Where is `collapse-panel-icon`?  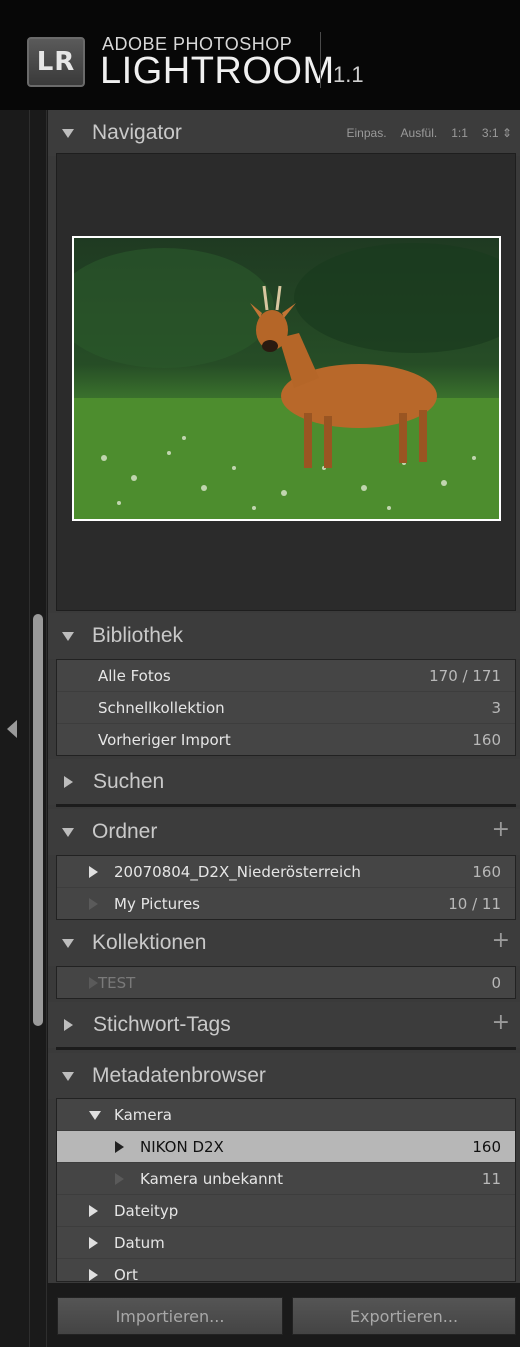
collapse-panel-icon is located at coordinates (12, 729).